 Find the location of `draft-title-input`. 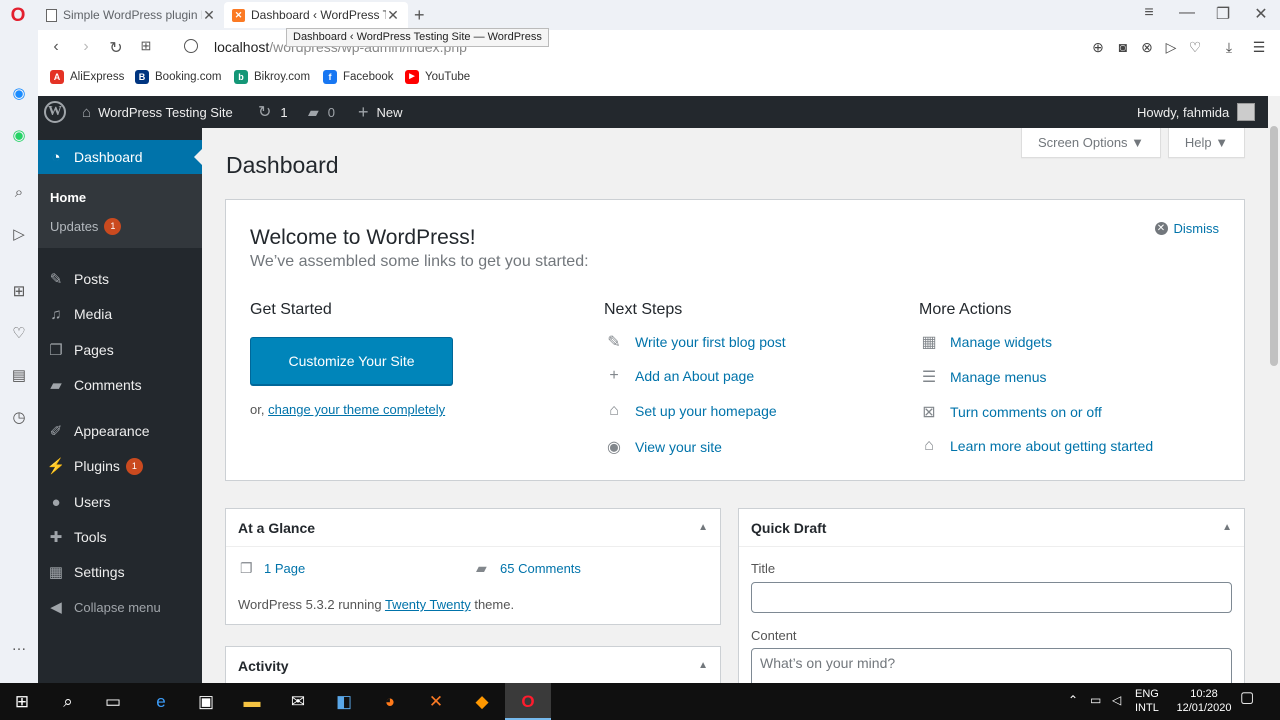

draft-title-input is located at coordinates (991, 597).